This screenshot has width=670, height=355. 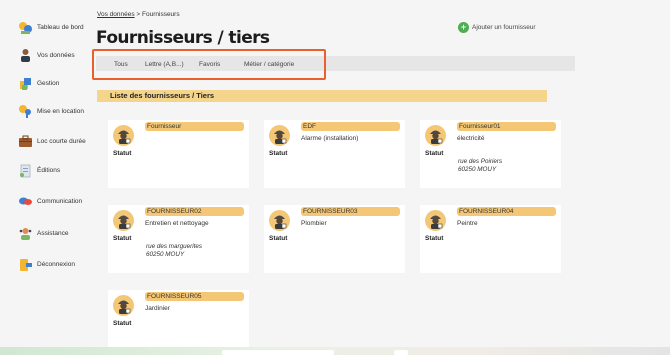 What do you see at coordinates (48, 83) in the screenshot?
I see `sidebar-item-label: Gestion` at bounding box center [48, 83].